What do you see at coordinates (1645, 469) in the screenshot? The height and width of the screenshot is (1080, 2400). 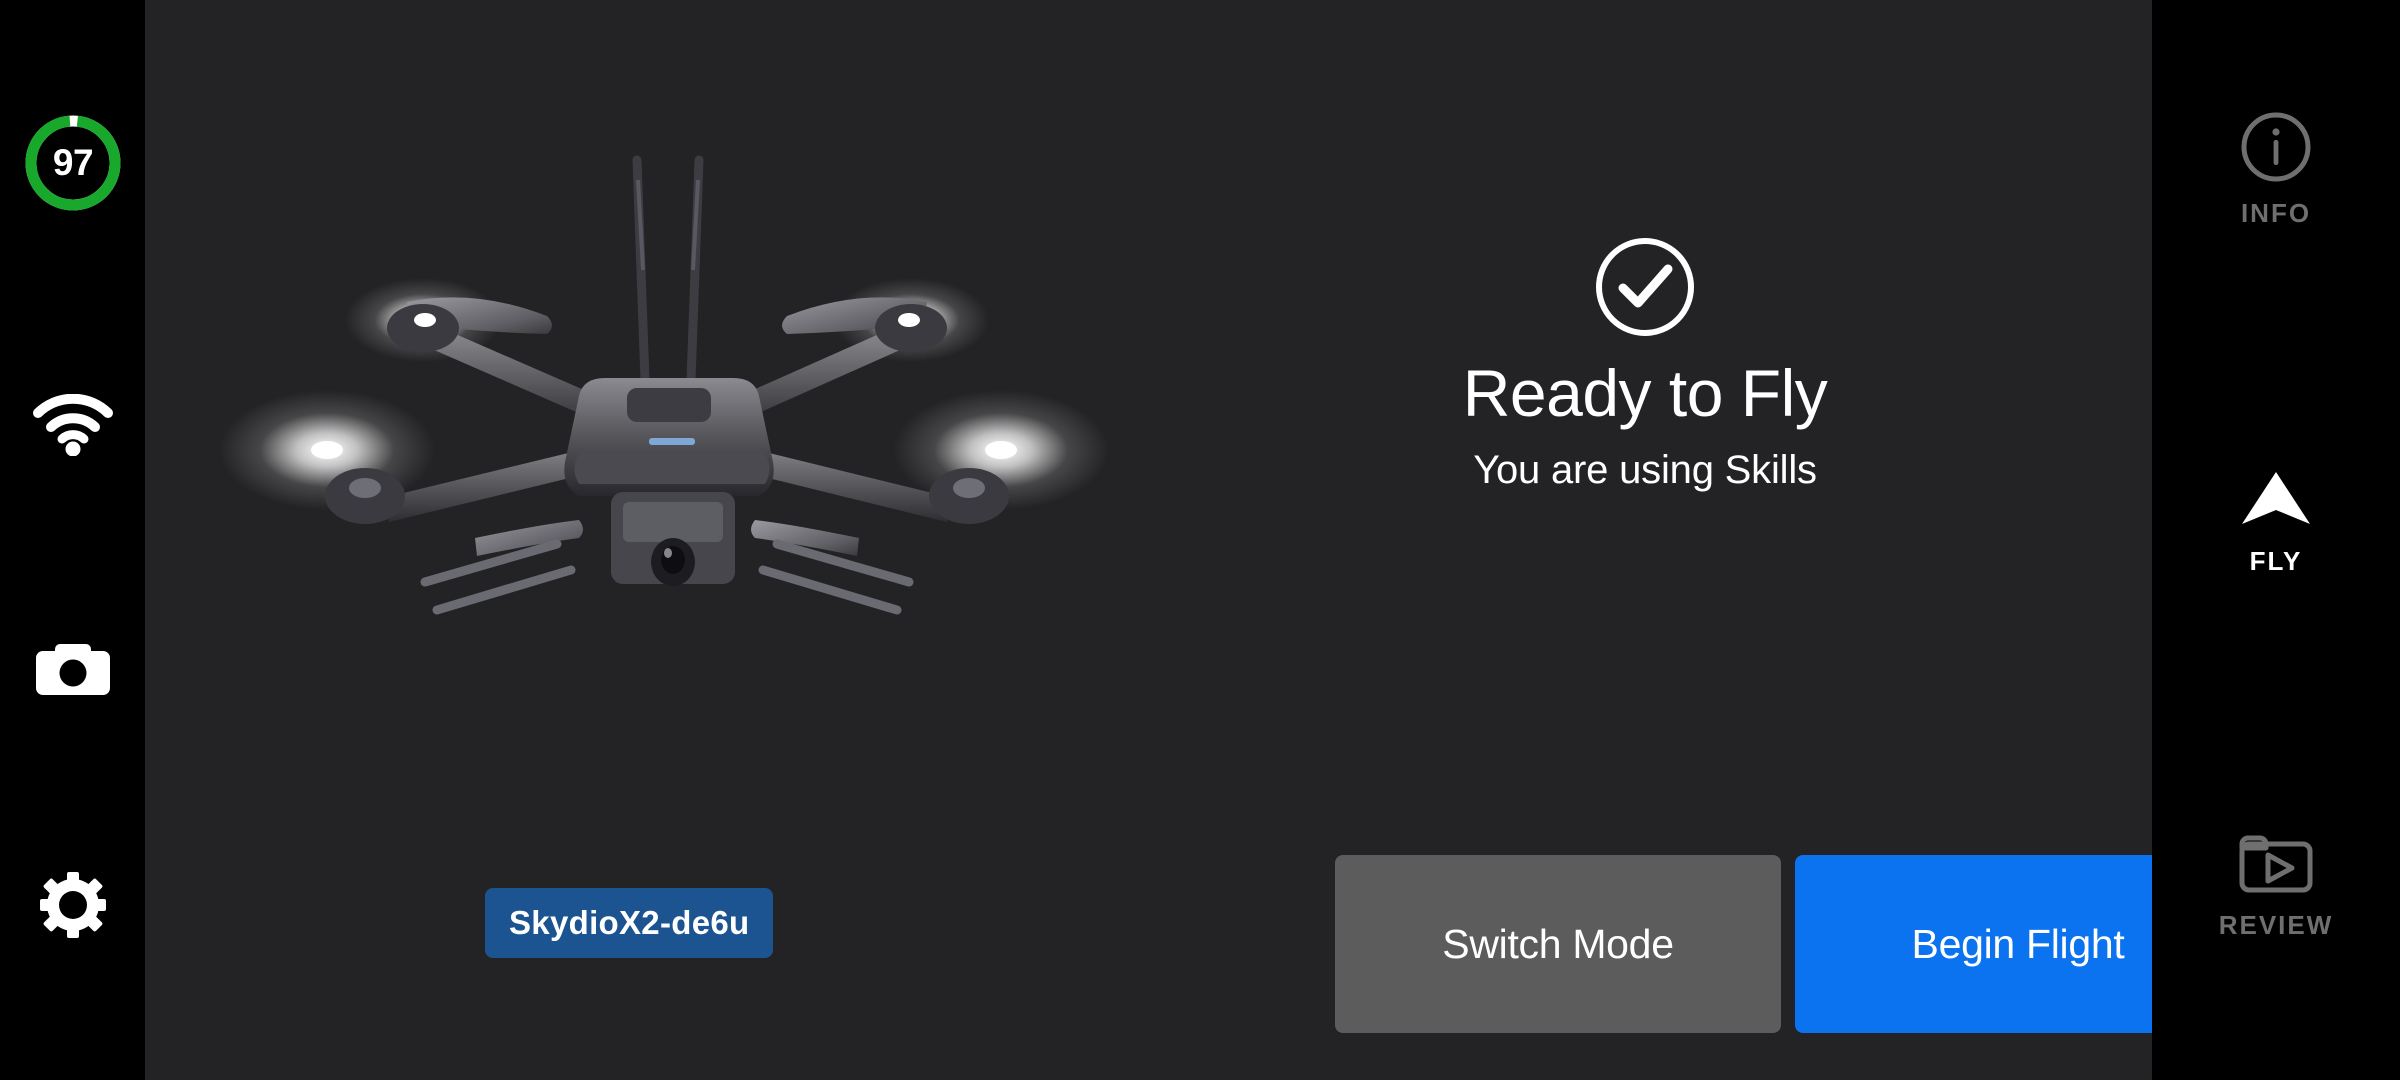 I see `status-subtitle: You are using Skills` at bounding box center [1645, 469].